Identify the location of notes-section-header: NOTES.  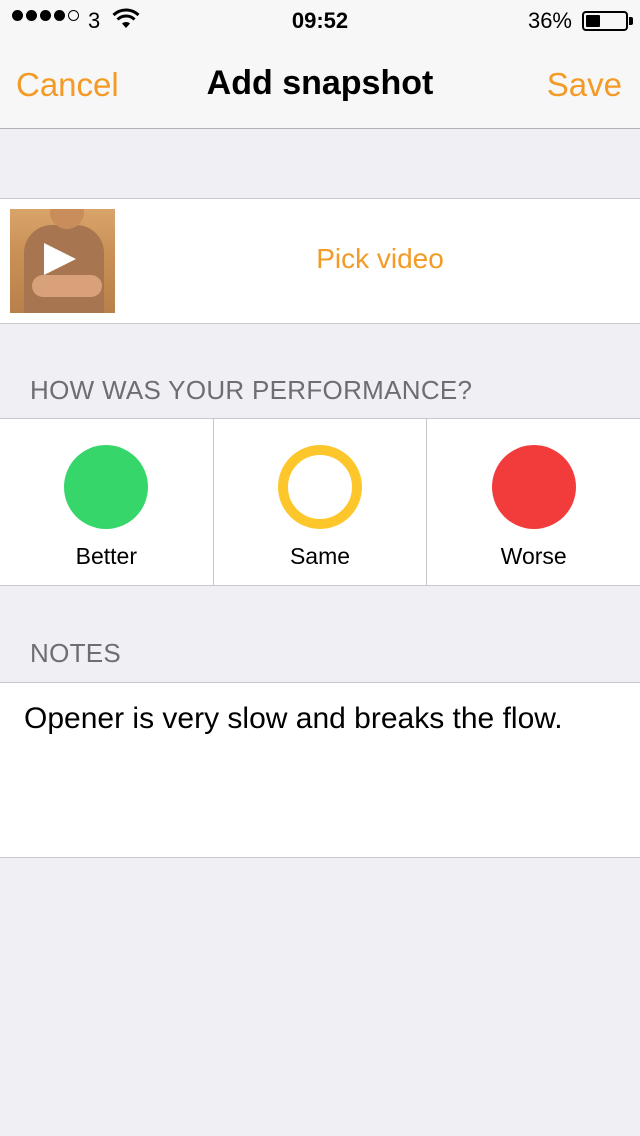
(76, 653).